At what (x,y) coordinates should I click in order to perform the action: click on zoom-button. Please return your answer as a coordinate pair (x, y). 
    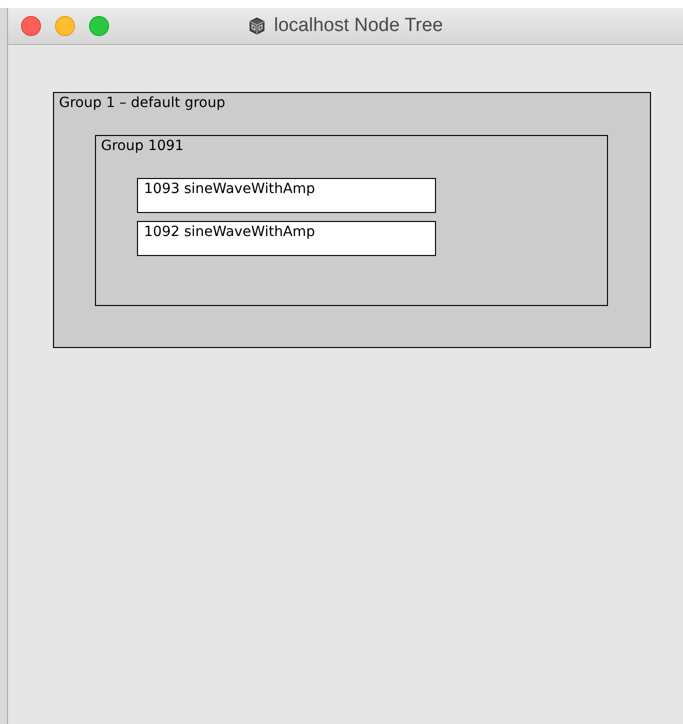
    Looking at the image, I should click on (99, 26).